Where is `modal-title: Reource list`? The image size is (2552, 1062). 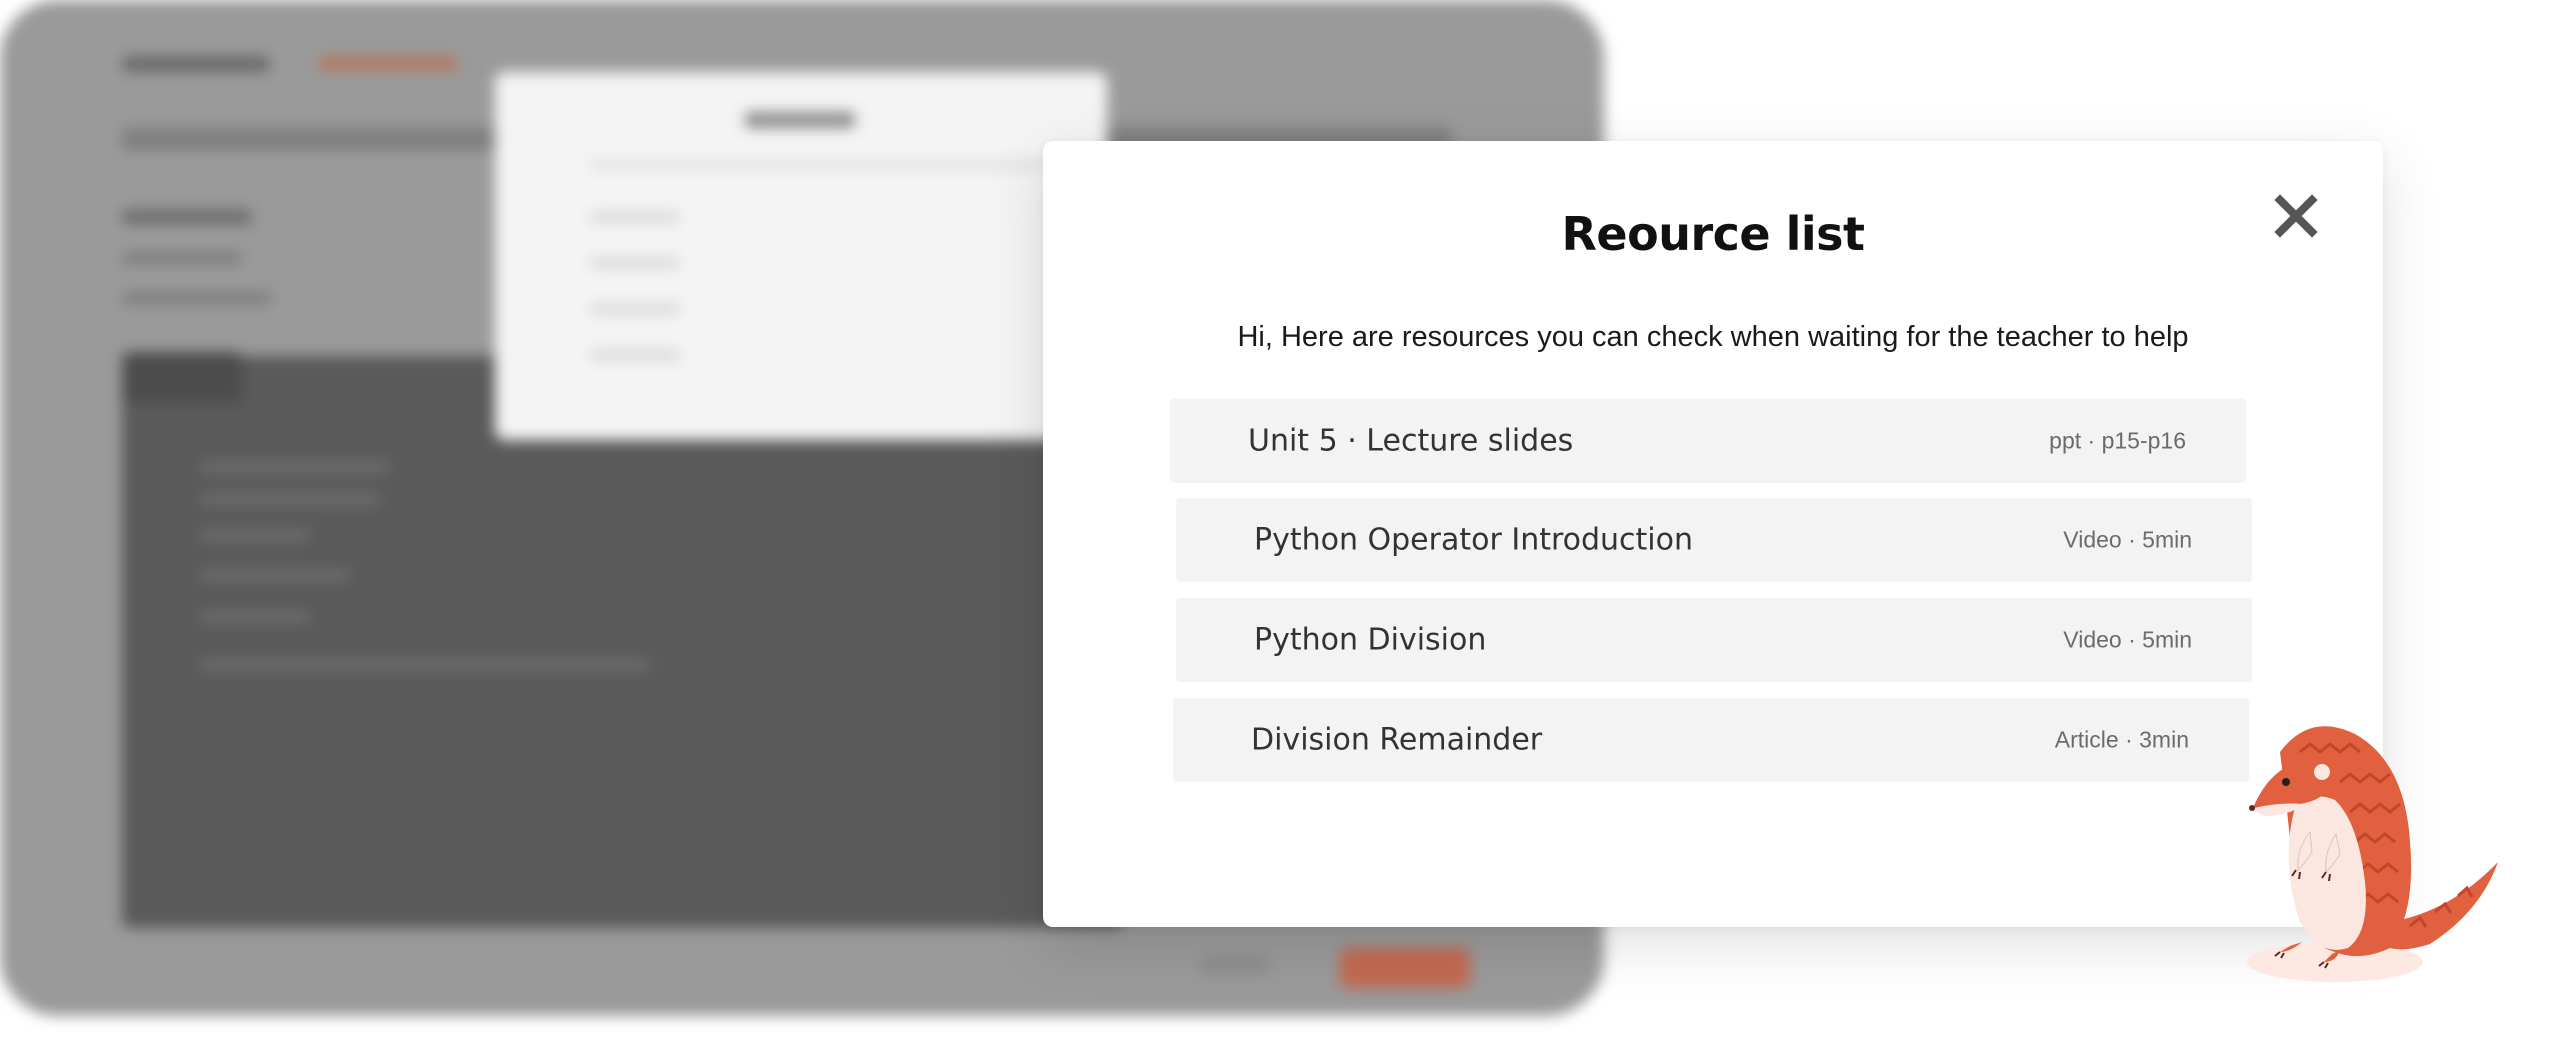 modal-title: Reource list is located at coordinates (1713, 234).